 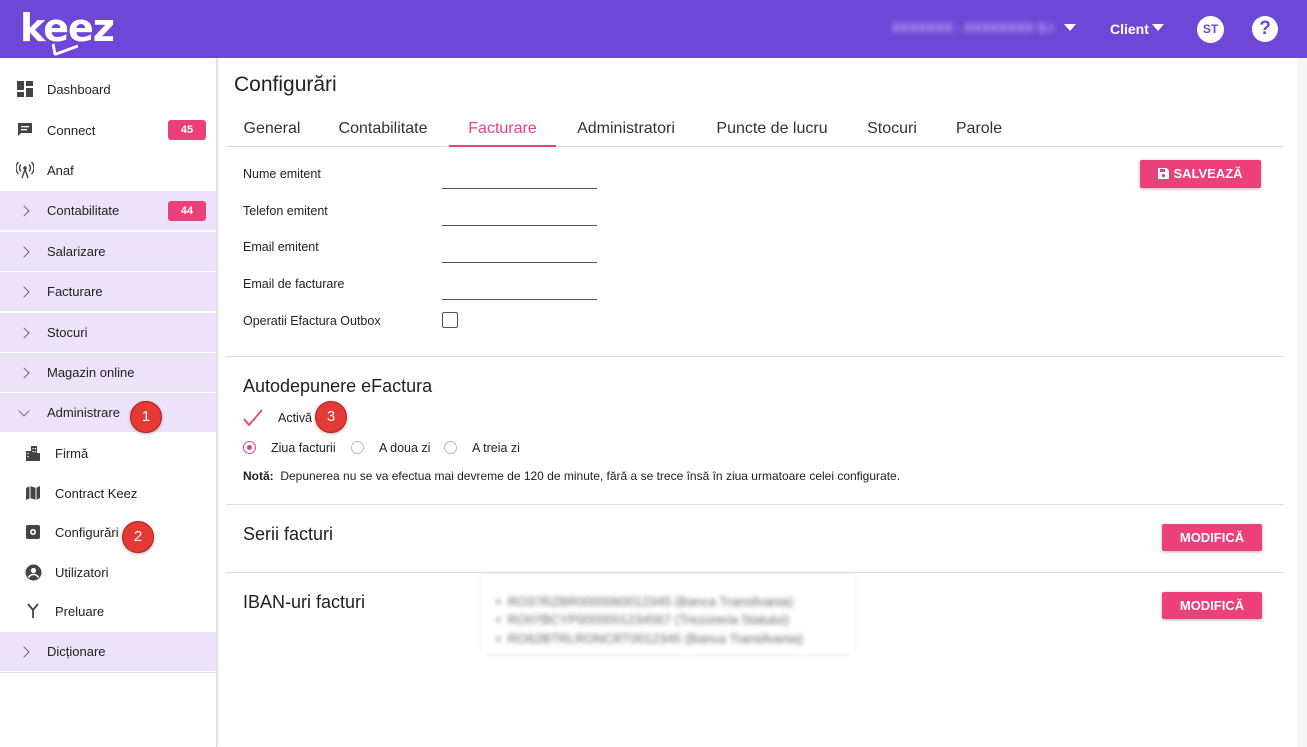 I want to click on sidebar-item-utilizatori: Utilizatori, so click(x=108, y=572).